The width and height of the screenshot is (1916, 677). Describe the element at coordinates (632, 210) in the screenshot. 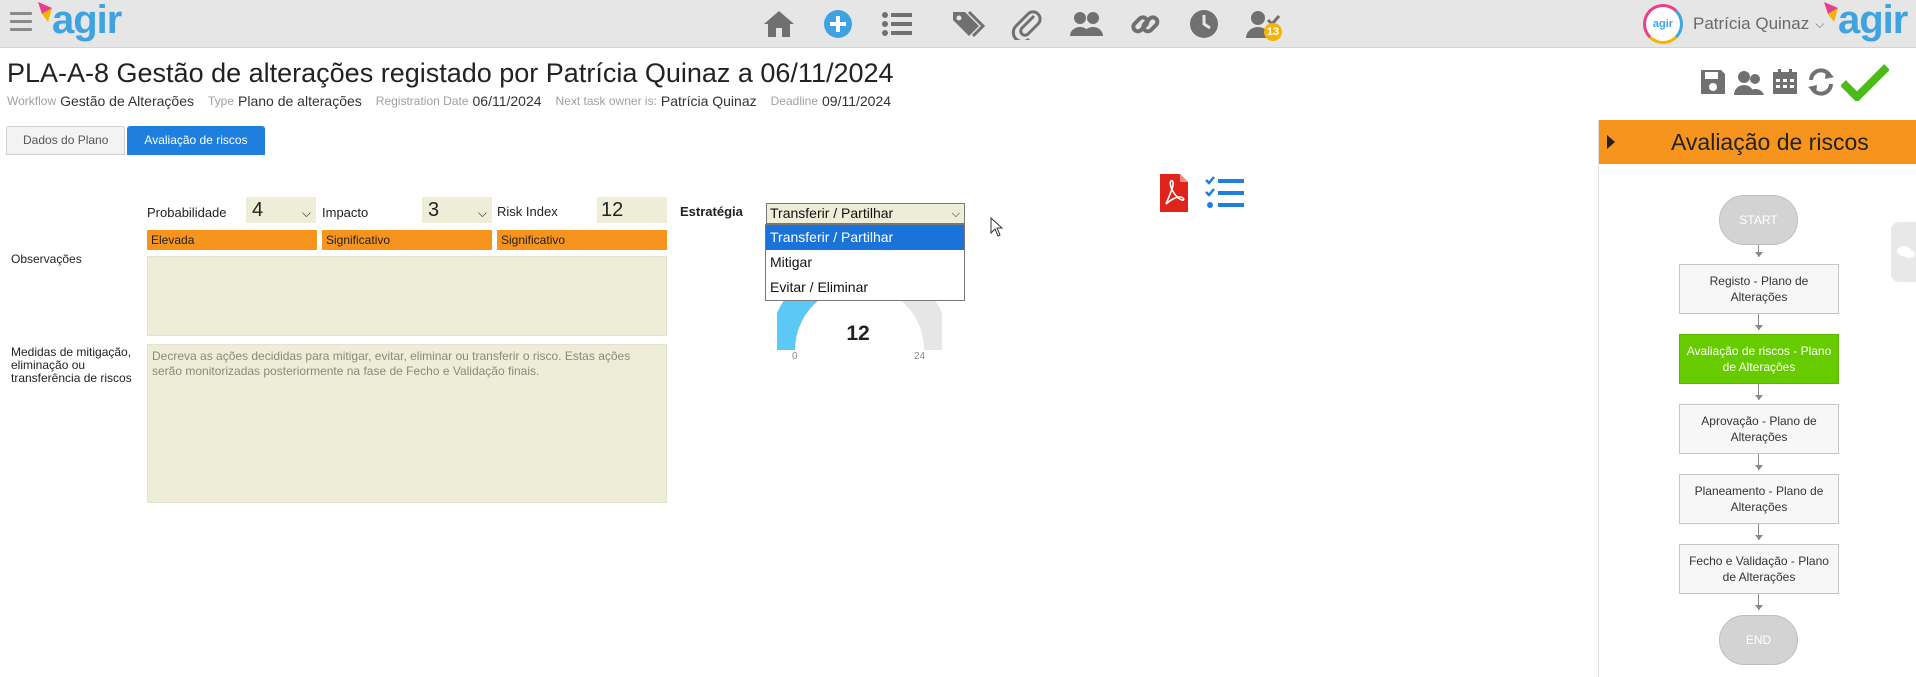

I see `risk-index-value: 12` at that location.